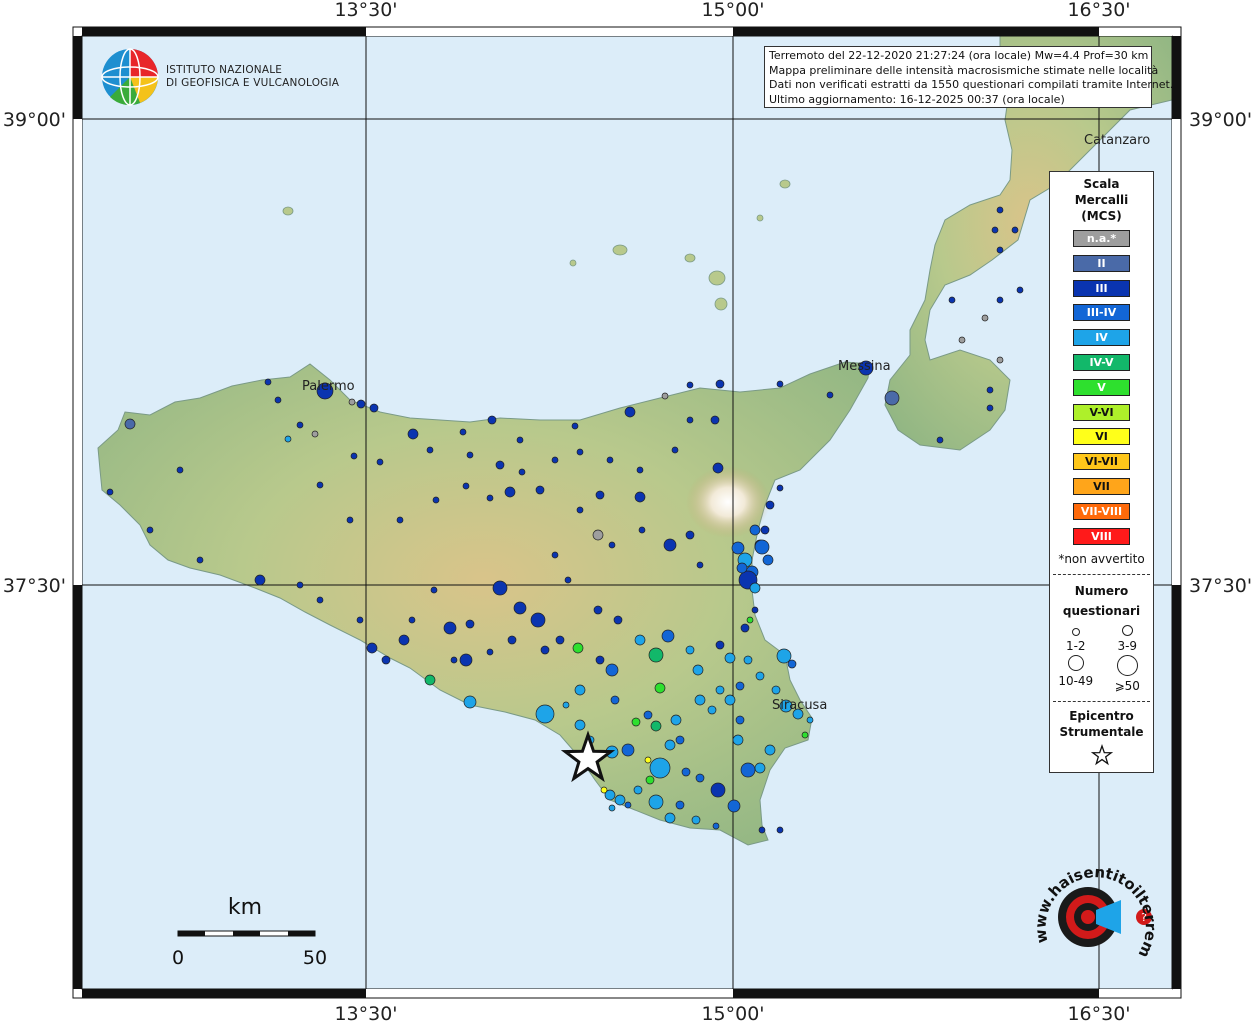  Describe the element at coordinates (1101, 216) in the screenshot. I see `legend-scale-title-3: (MCS)` at that location.